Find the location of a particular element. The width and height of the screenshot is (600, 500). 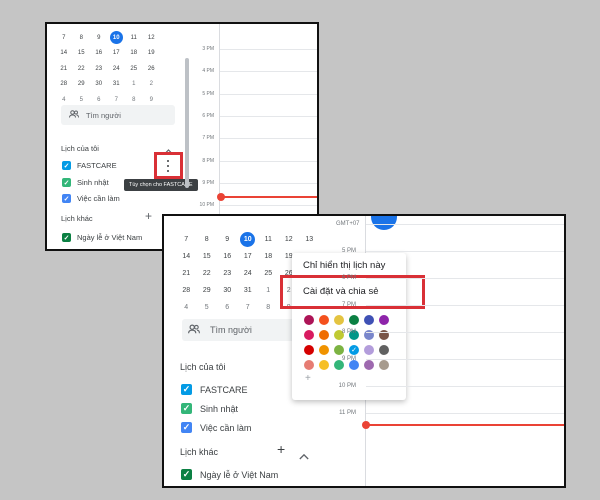

time-label: 6 PM is located at coordinates (348, 278).